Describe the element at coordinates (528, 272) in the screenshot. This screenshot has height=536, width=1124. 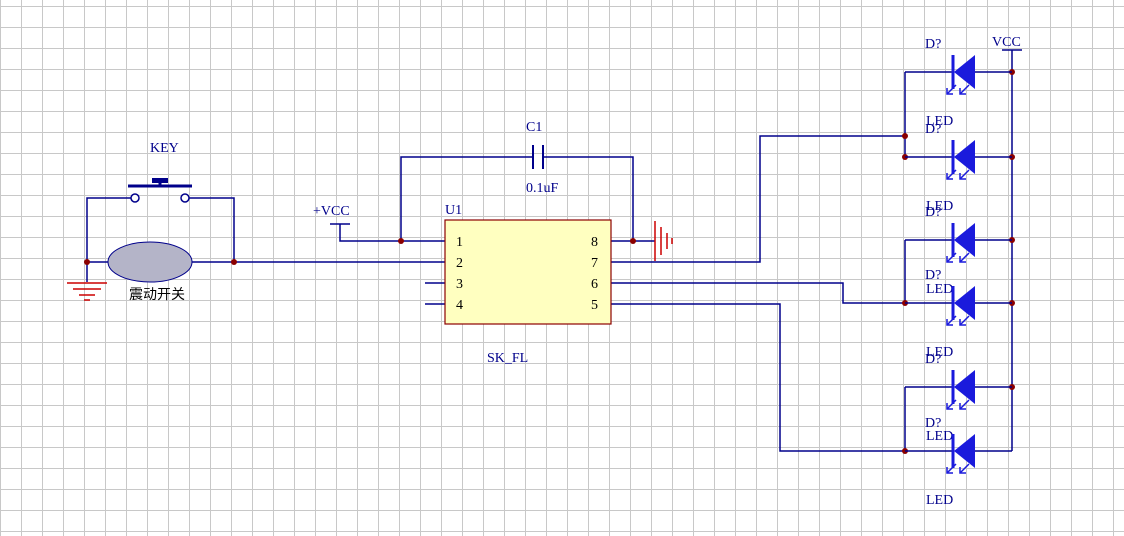
I see `ic-body` at that location.